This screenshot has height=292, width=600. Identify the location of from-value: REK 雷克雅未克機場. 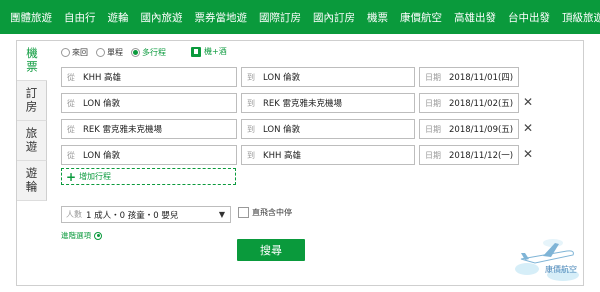
(123, 130).